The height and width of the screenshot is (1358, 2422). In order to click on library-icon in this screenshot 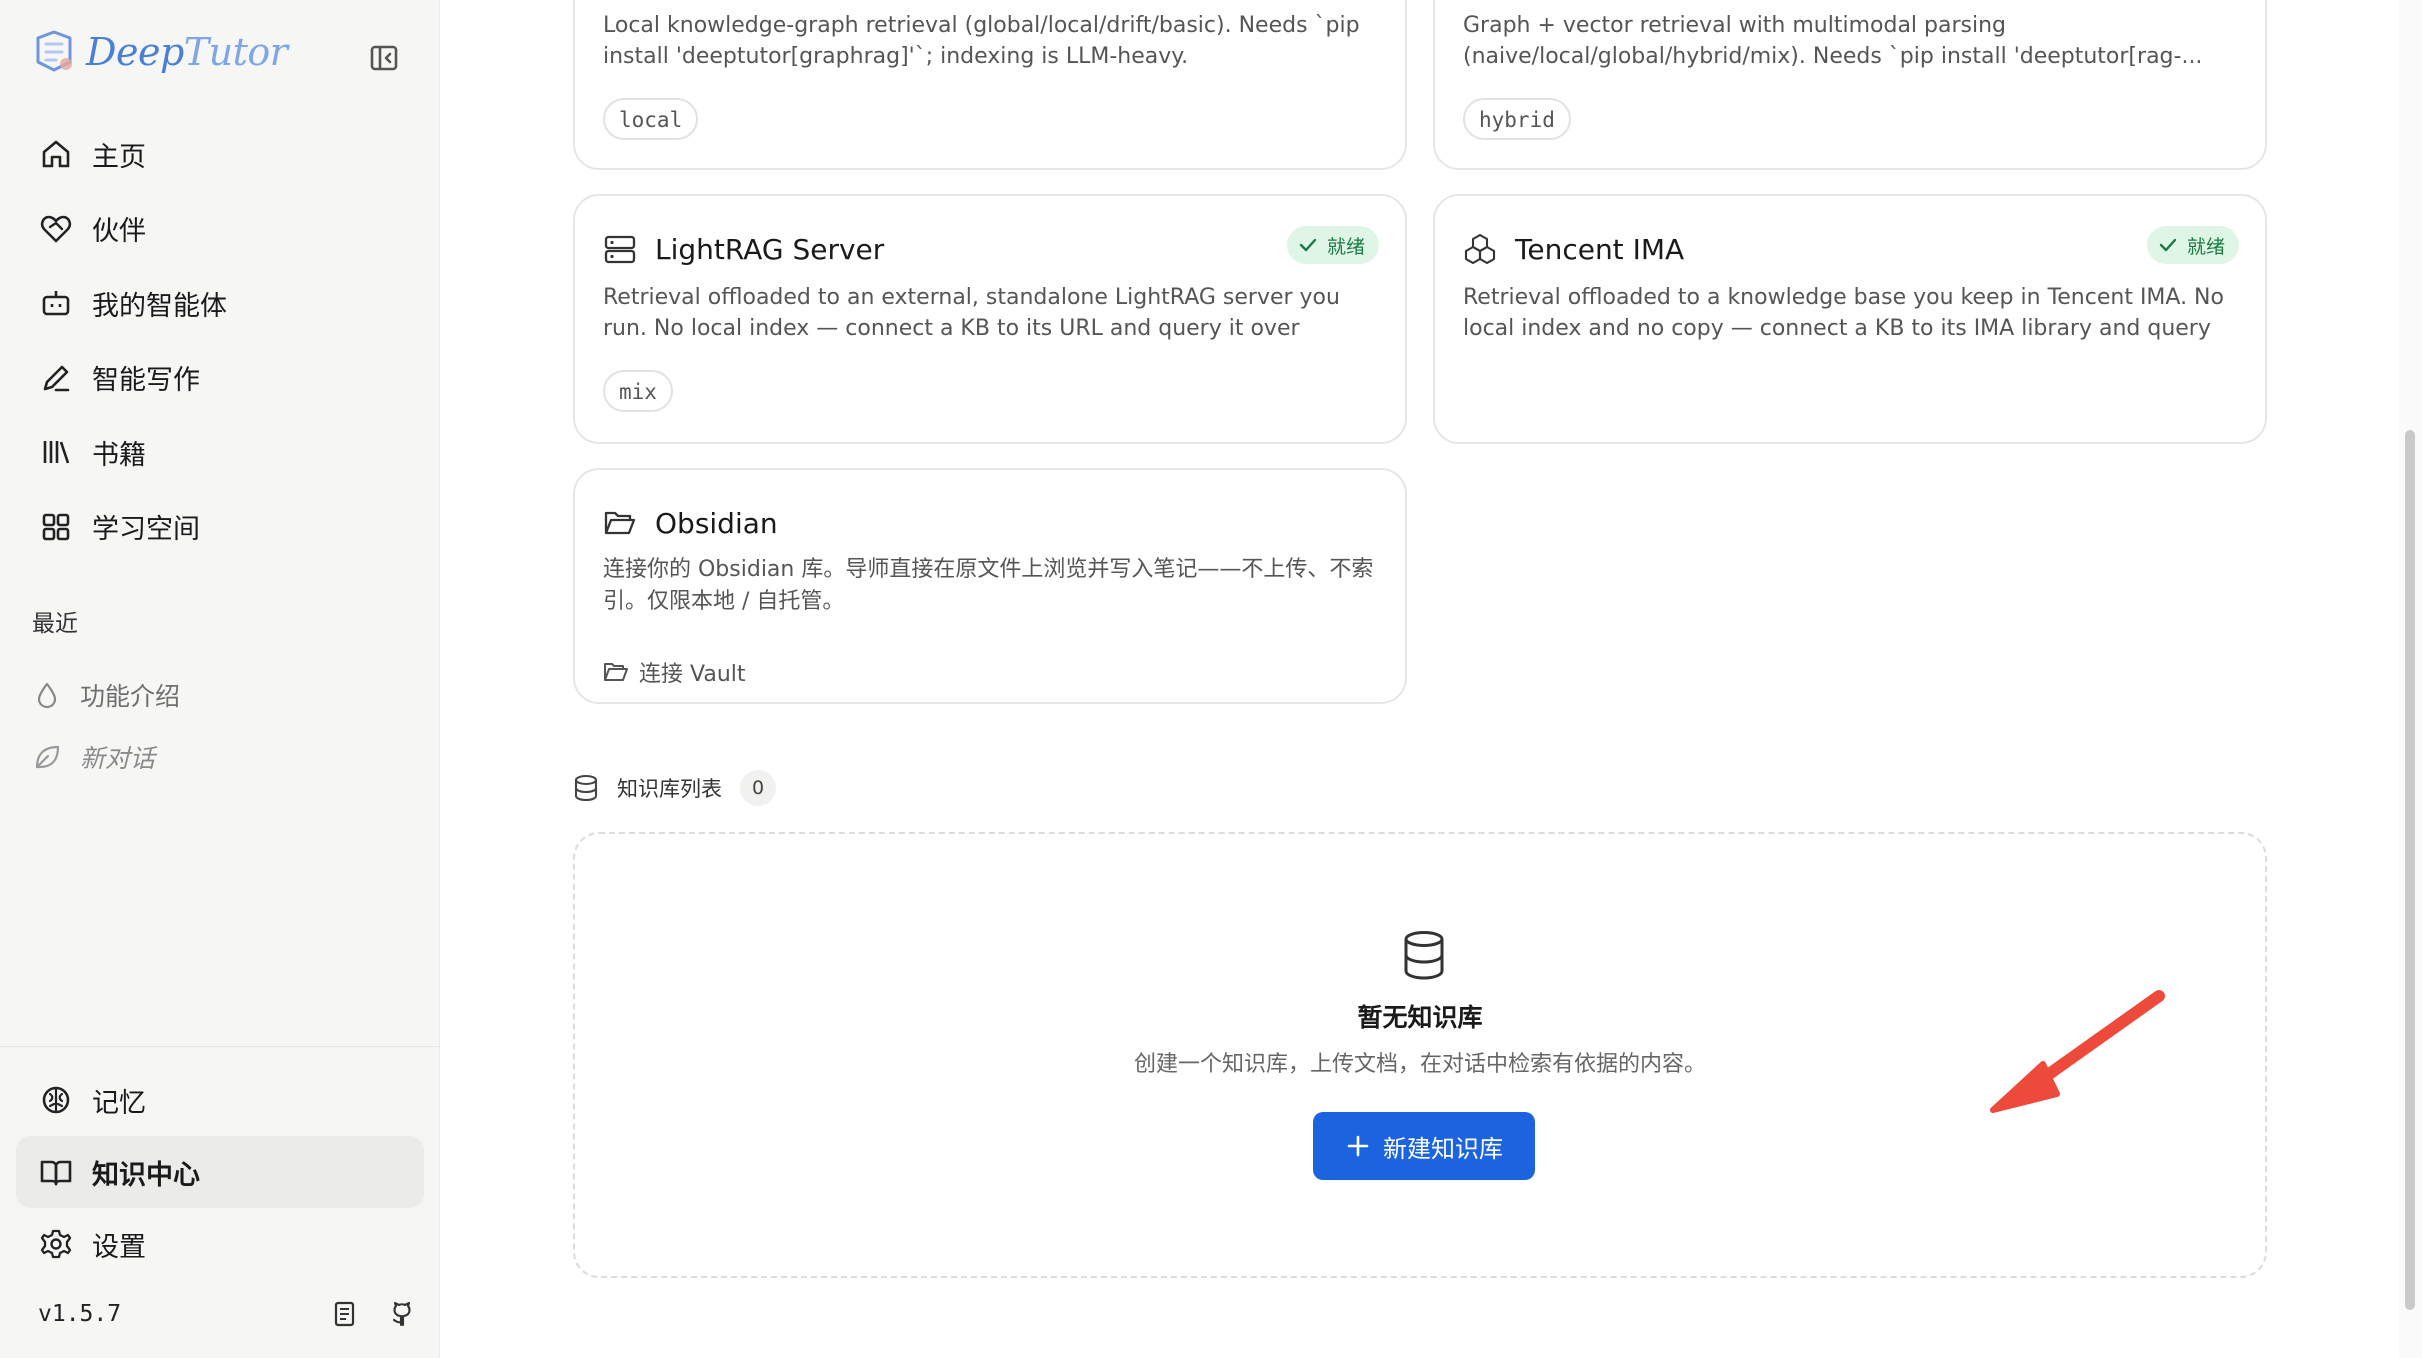, I will do `click(56, 452)`.